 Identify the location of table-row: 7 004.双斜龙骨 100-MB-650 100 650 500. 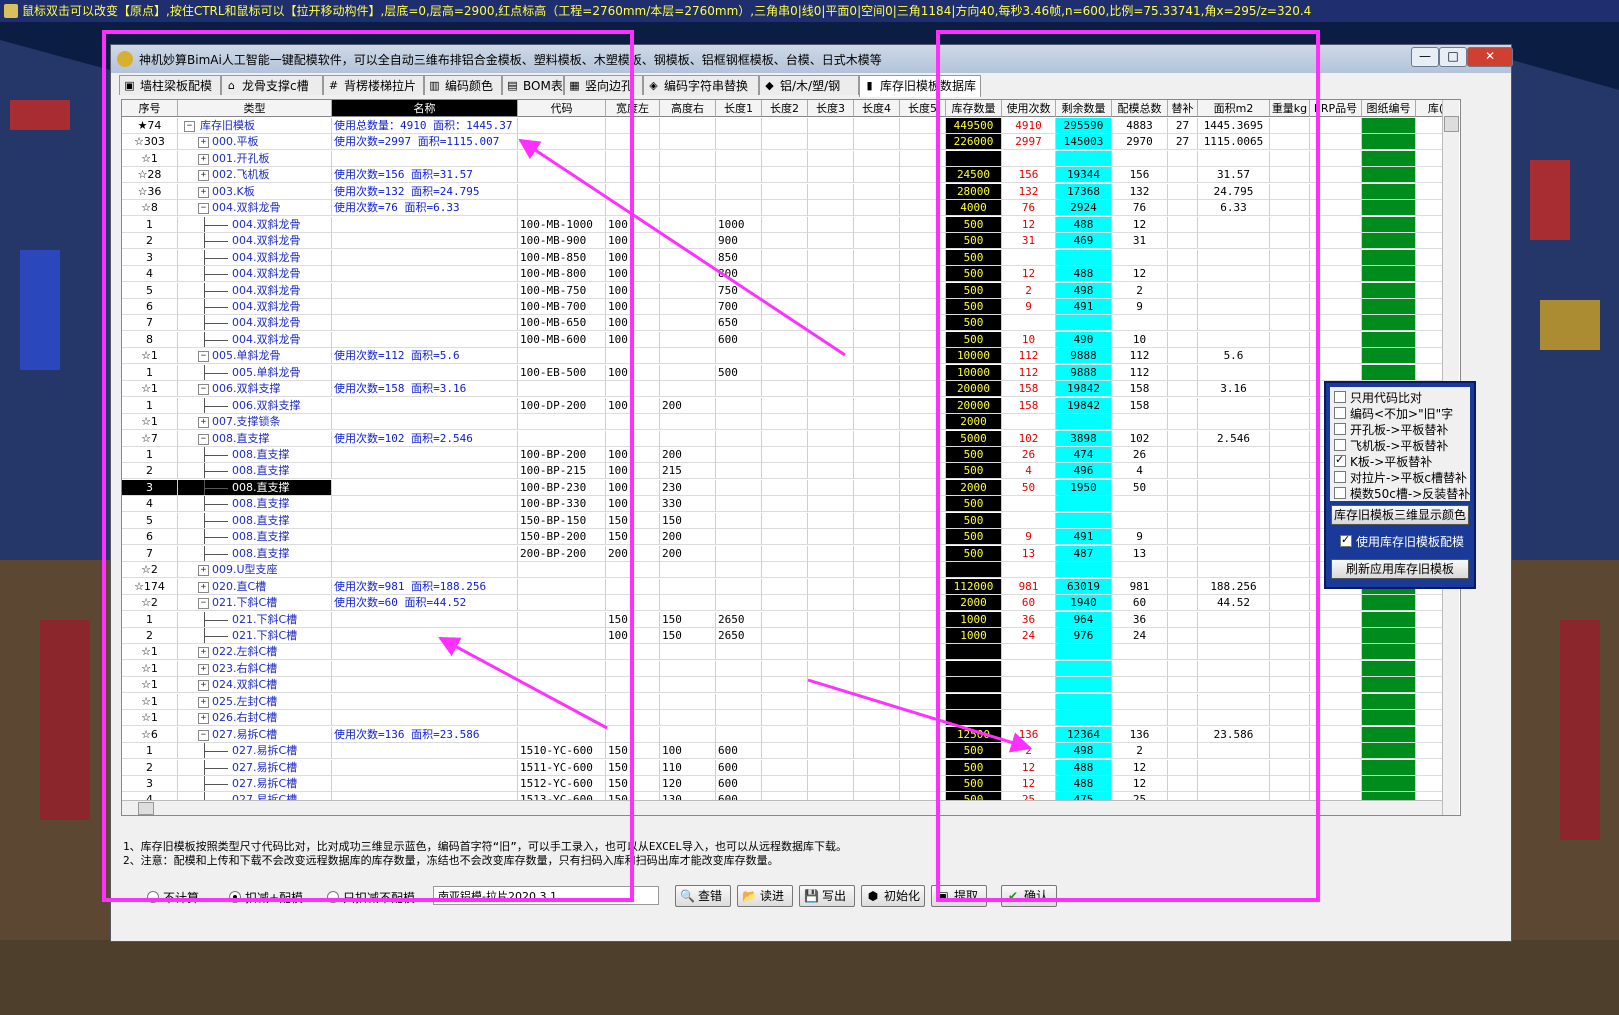
(789, 323).